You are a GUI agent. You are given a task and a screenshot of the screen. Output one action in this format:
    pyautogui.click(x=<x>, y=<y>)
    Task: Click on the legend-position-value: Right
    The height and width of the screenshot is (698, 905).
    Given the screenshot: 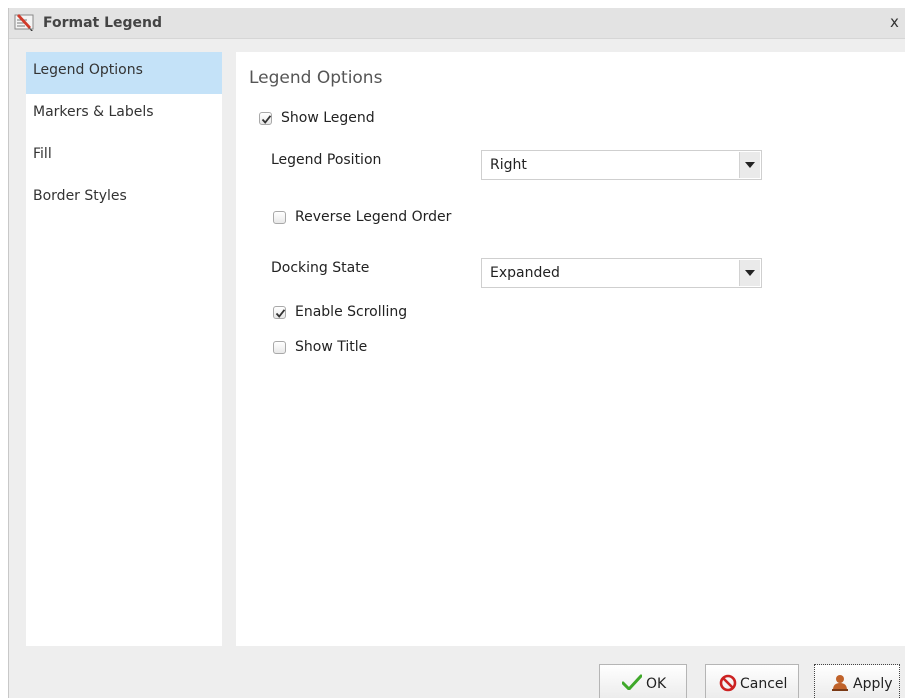 What is the action you would take?
    pyautogui.click(x=508, y=165)
    